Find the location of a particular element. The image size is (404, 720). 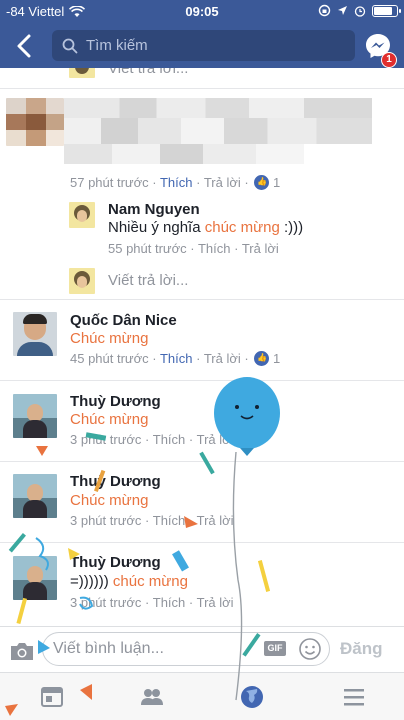

location-icon is located at coordinates (342, 10).